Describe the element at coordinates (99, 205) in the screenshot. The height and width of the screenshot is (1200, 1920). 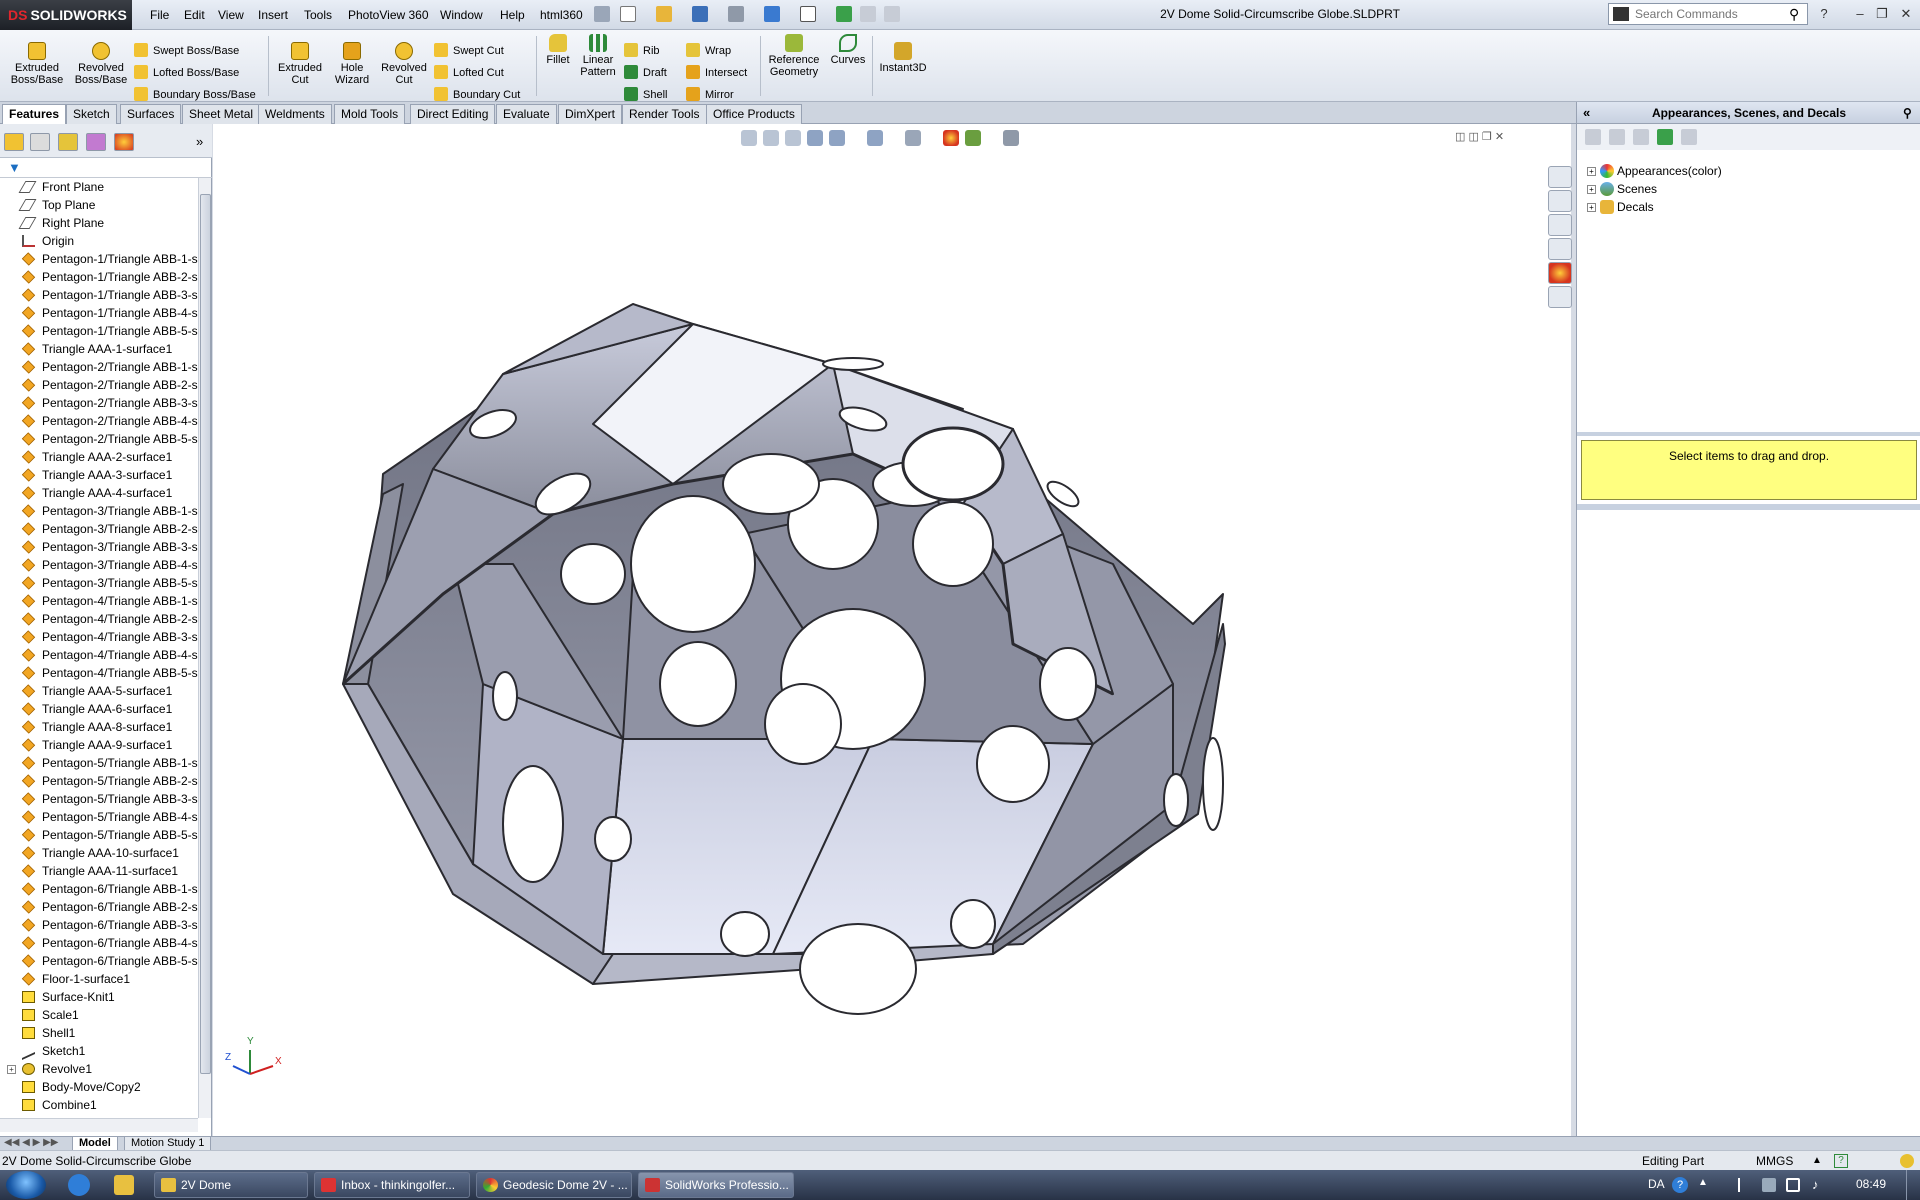
I see `tree-item: Top Plane` at that location.